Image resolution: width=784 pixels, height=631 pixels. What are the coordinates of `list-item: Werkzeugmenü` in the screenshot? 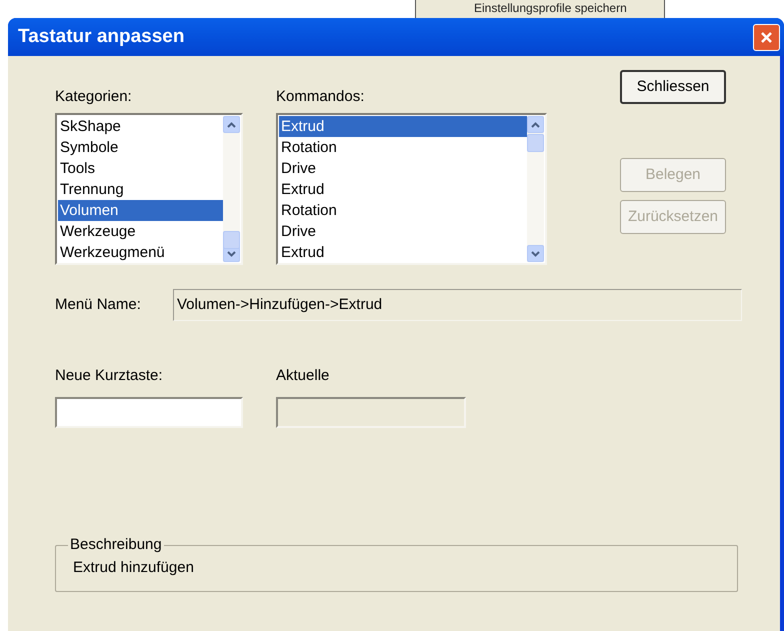 It's located at (140, 252).